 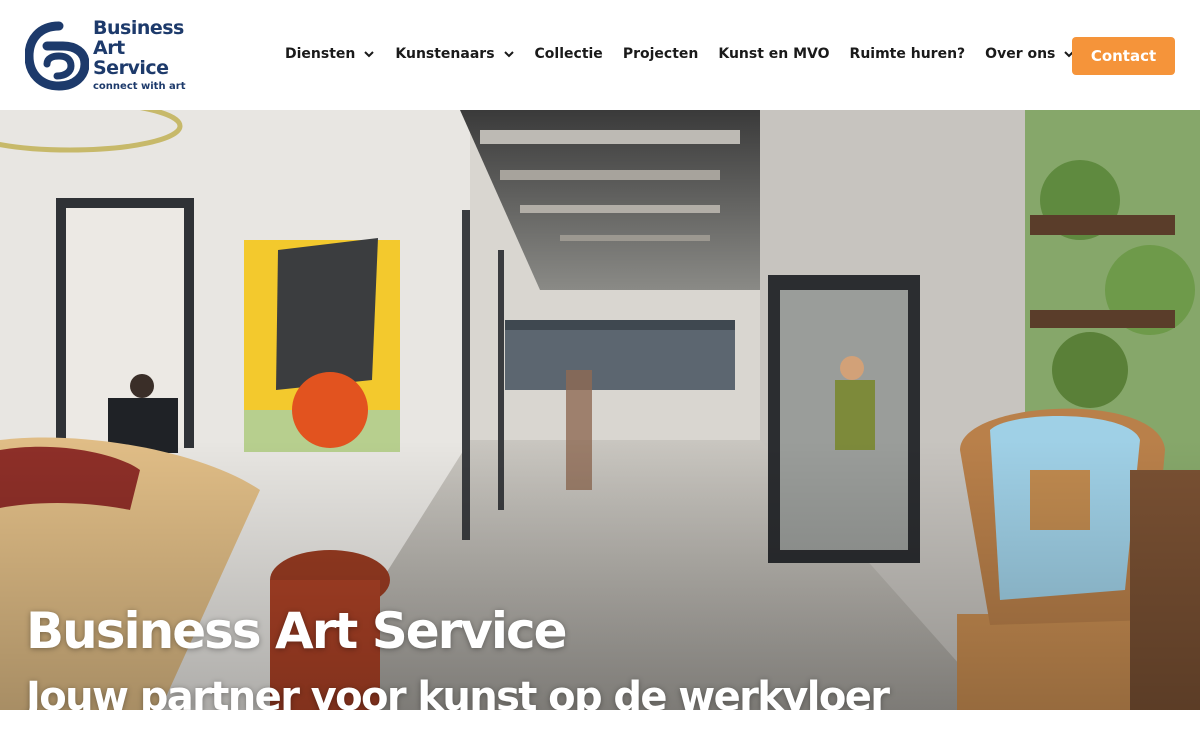 I want to click on hero-subtitle: Jouw partner voor kunst op de werkvloer, so click(x=458, y=692).